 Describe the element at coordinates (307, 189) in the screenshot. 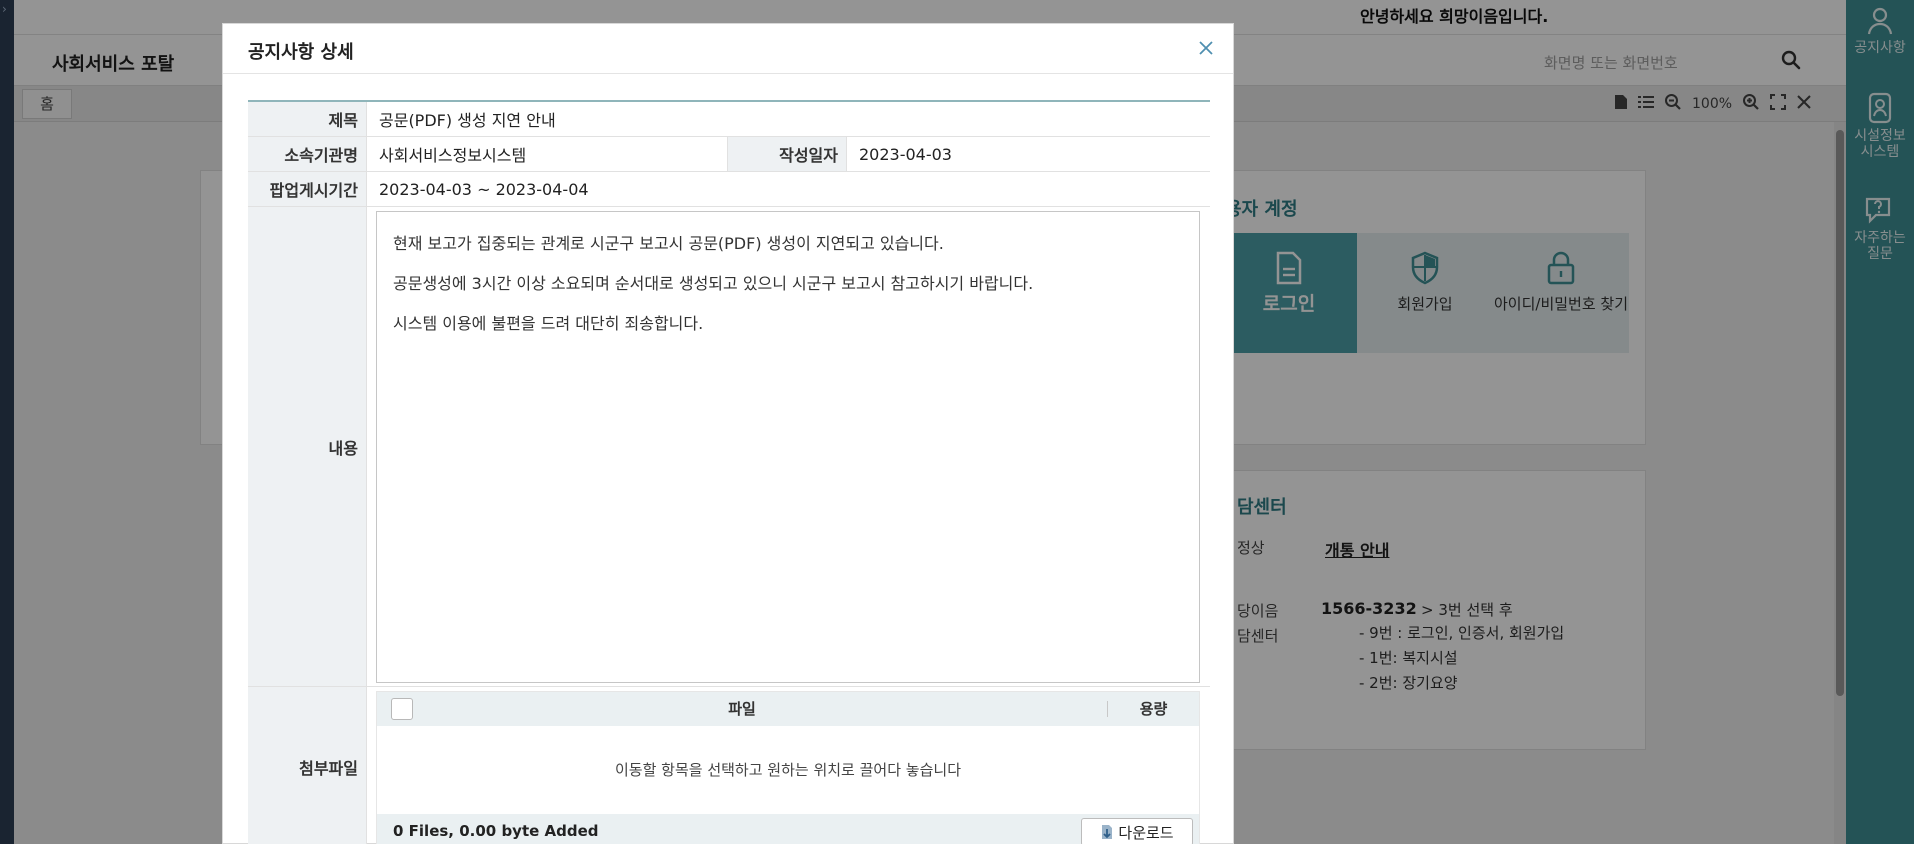

I see `label-popup-period: 팝업게시기간` at that location.